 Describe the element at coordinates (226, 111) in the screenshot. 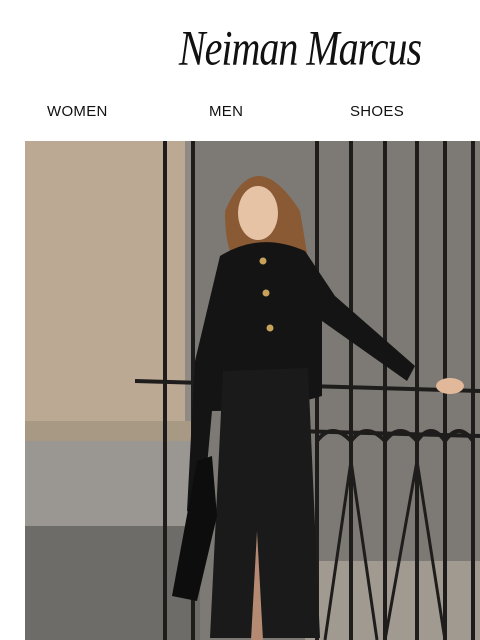

I see `nav-item-men: MEN` at that location.